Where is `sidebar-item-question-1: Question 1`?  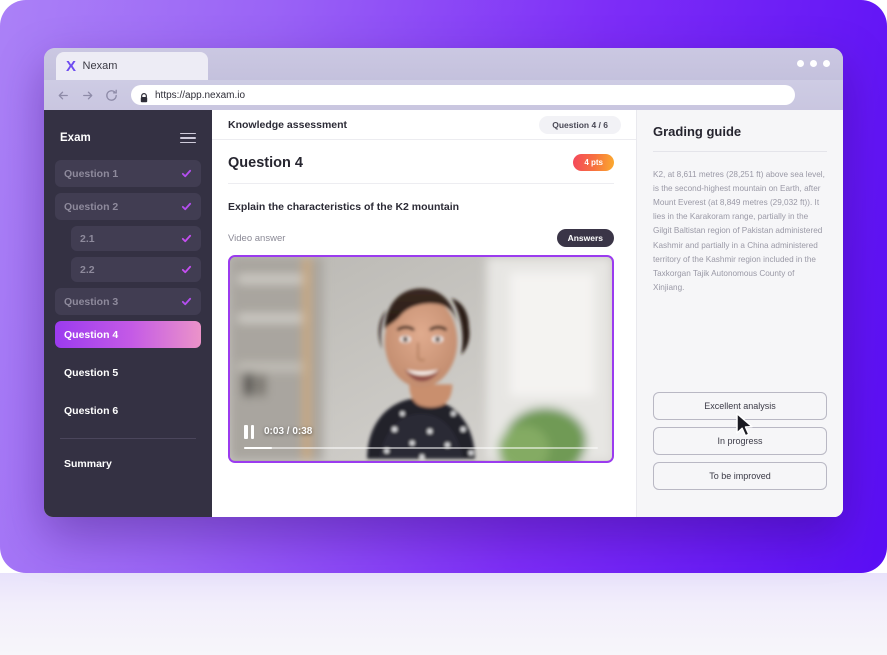
sidebar-item-question-1: Question 1 is located at coordinates (128, 173).